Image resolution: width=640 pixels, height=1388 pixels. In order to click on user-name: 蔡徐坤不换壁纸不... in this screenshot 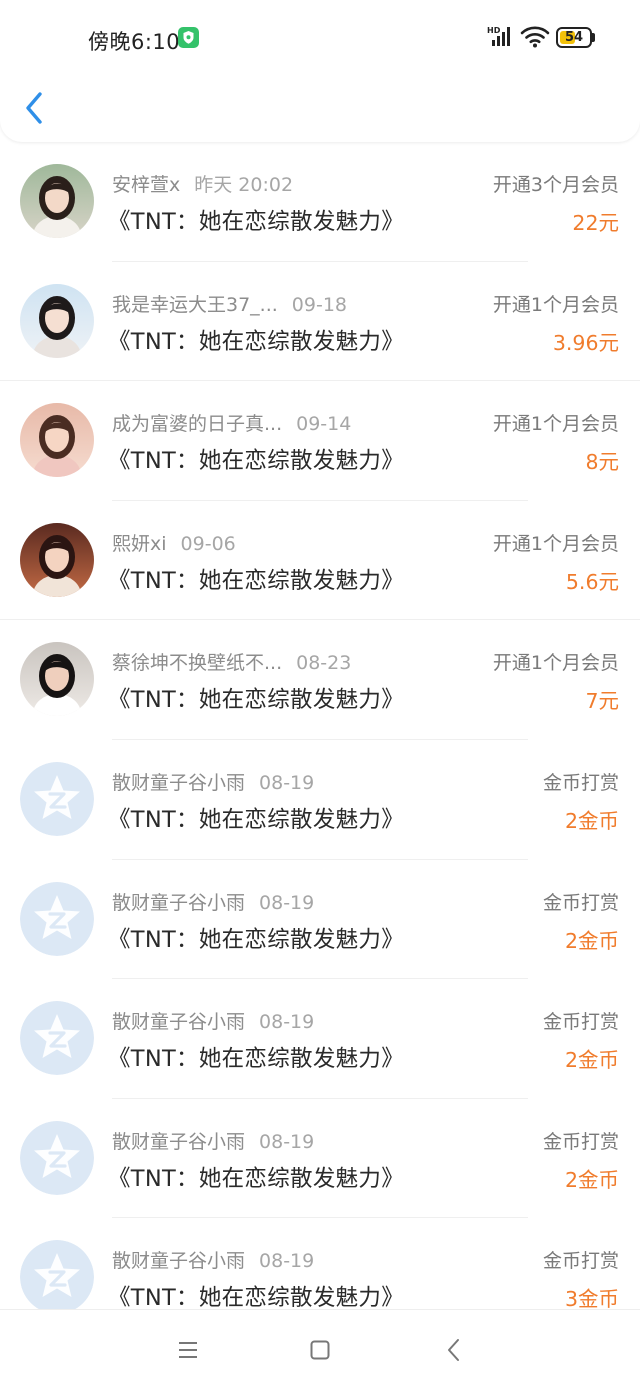, I will do `click(197, 663)`.